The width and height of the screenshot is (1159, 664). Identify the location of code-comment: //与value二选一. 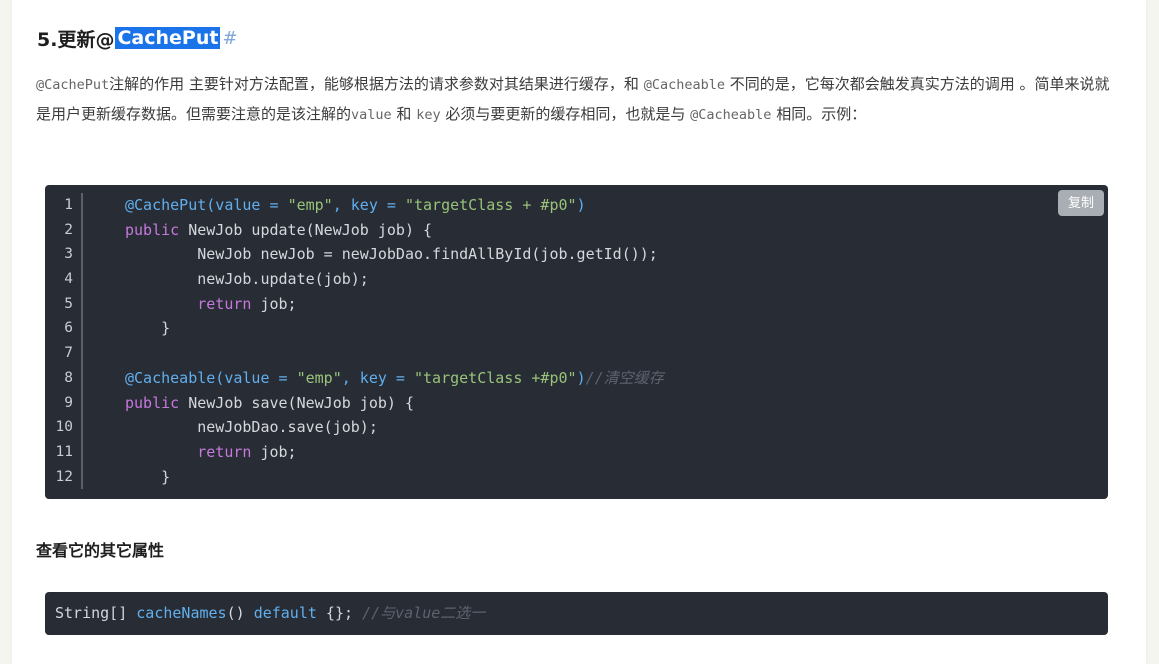
(424, 613).